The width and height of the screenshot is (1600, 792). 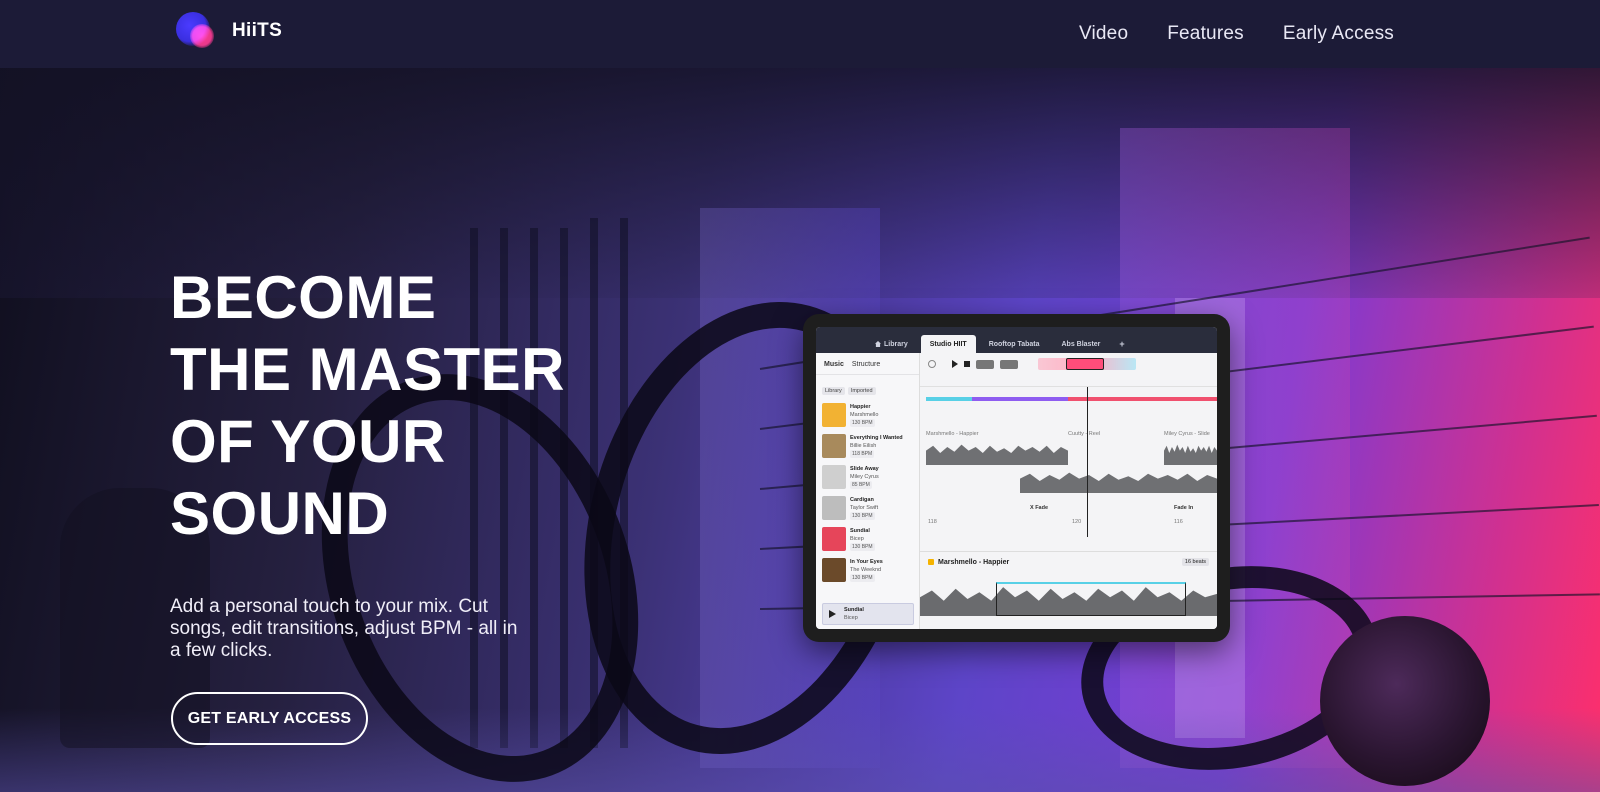 What do you see at coordinates (1077, 522) in the screenshot?
I see `bpm-value: 120` at bounding box center [1077, 522].